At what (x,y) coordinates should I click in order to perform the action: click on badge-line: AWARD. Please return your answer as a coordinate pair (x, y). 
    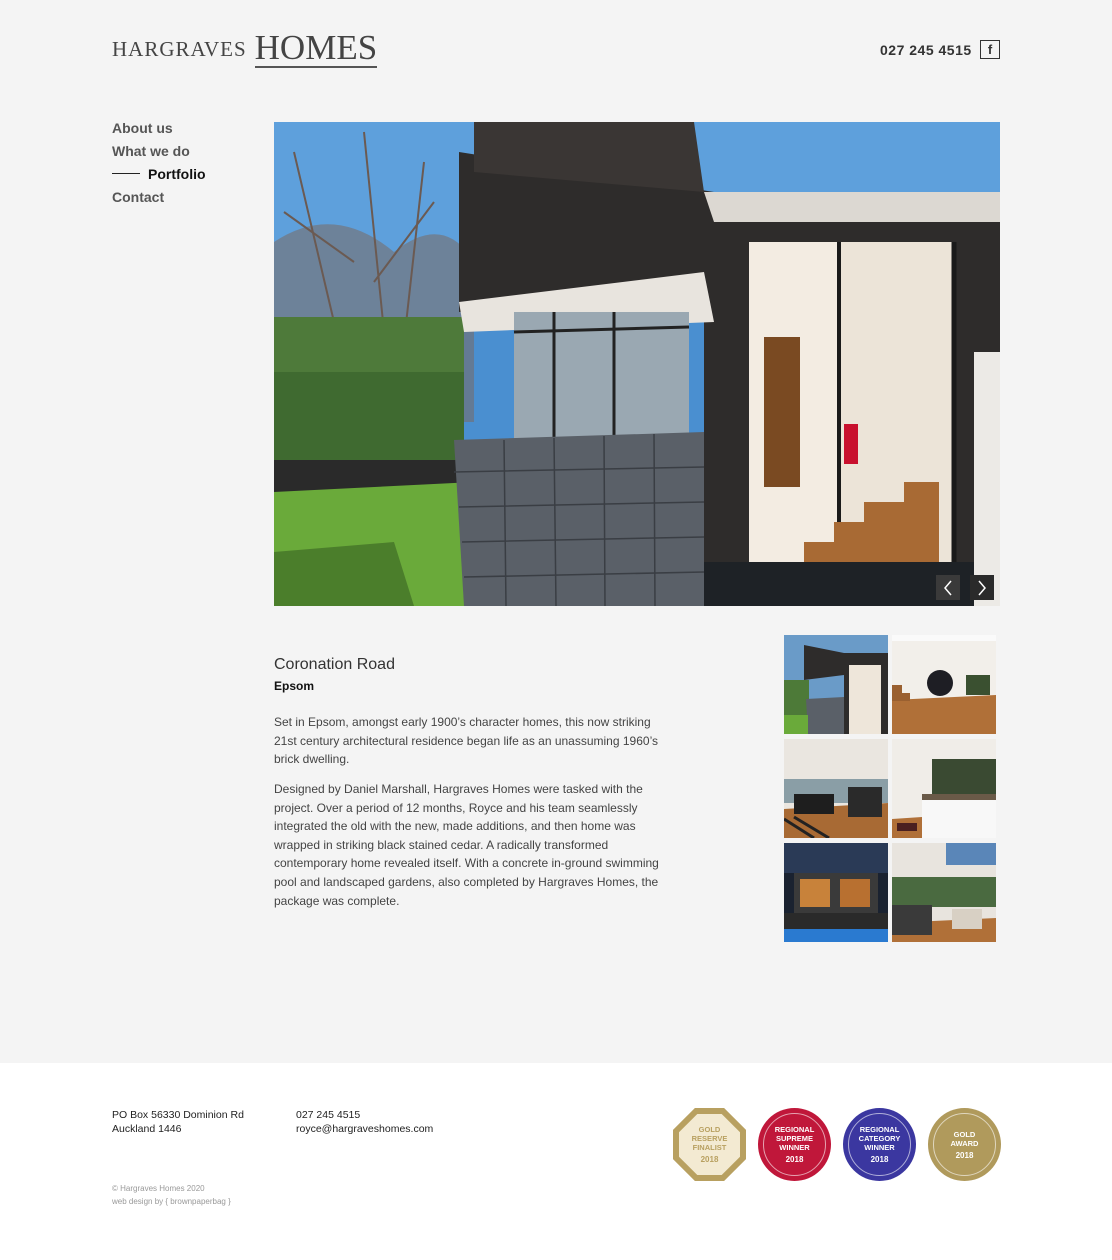
    Looking at the image, I should click on (964, 1143).